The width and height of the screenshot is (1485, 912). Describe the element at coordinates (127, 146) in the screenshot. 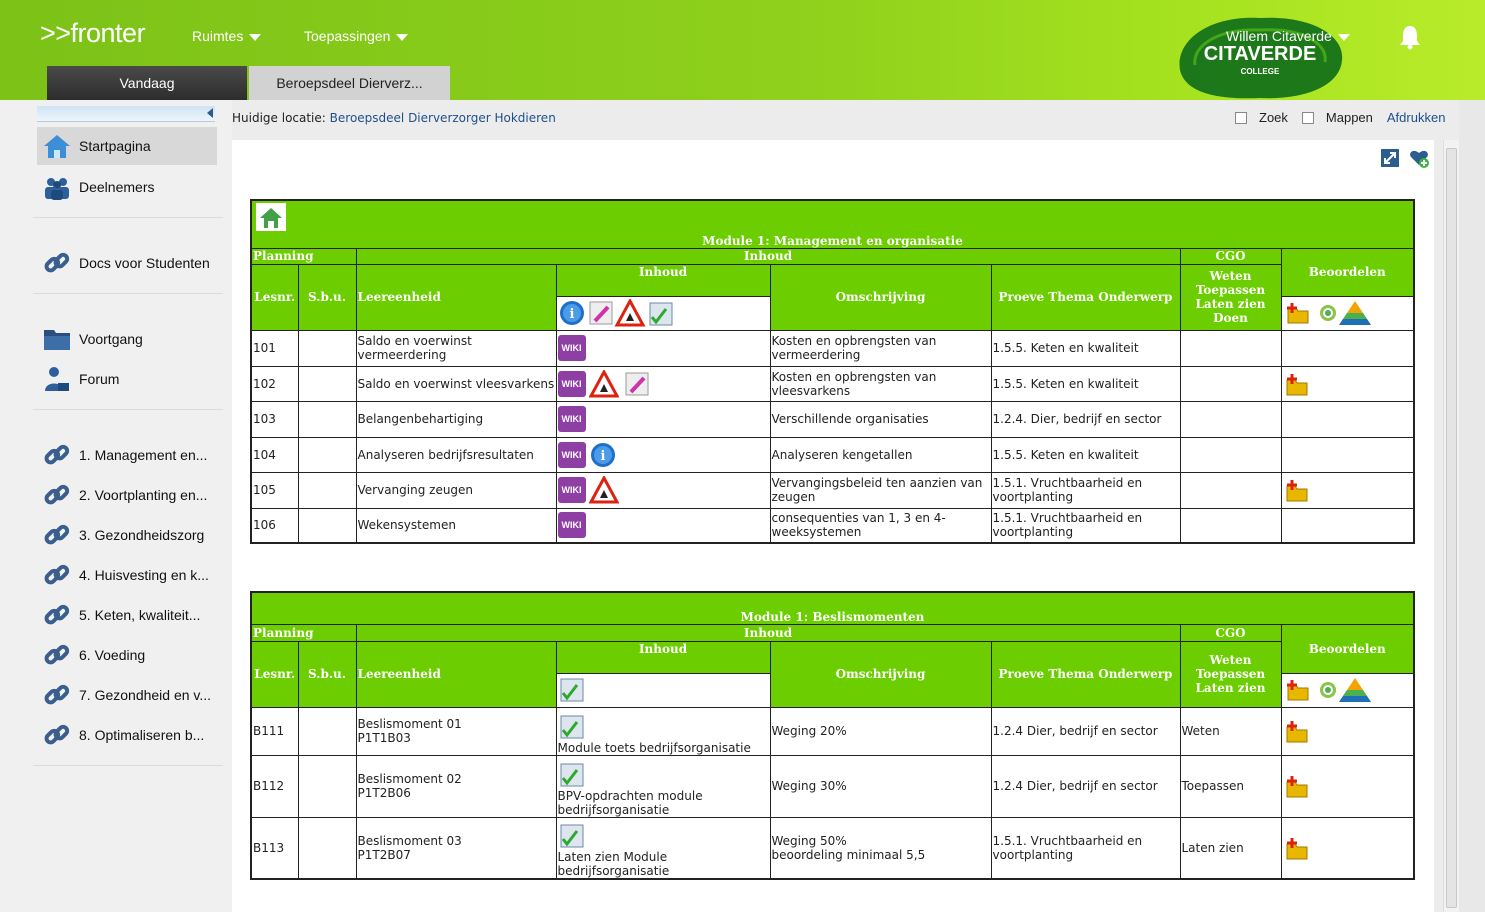

I see `sidebar-item-startpagina: Startpagina` at that location.